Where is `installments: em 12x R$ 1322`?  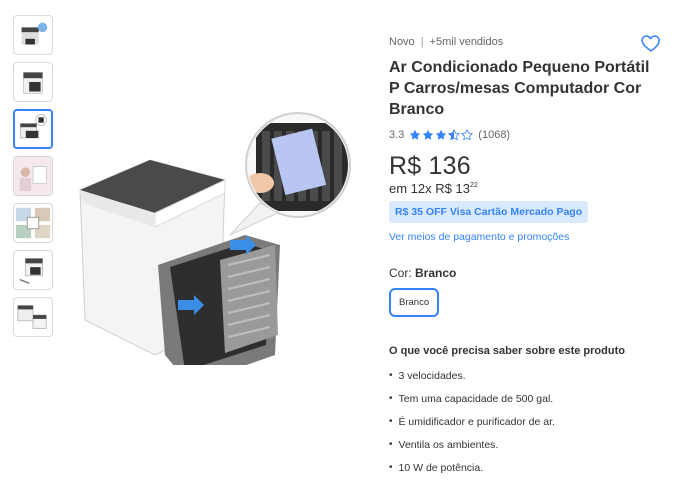
installments: em 12x R$ 1322 is located at coordinates (529, 188).